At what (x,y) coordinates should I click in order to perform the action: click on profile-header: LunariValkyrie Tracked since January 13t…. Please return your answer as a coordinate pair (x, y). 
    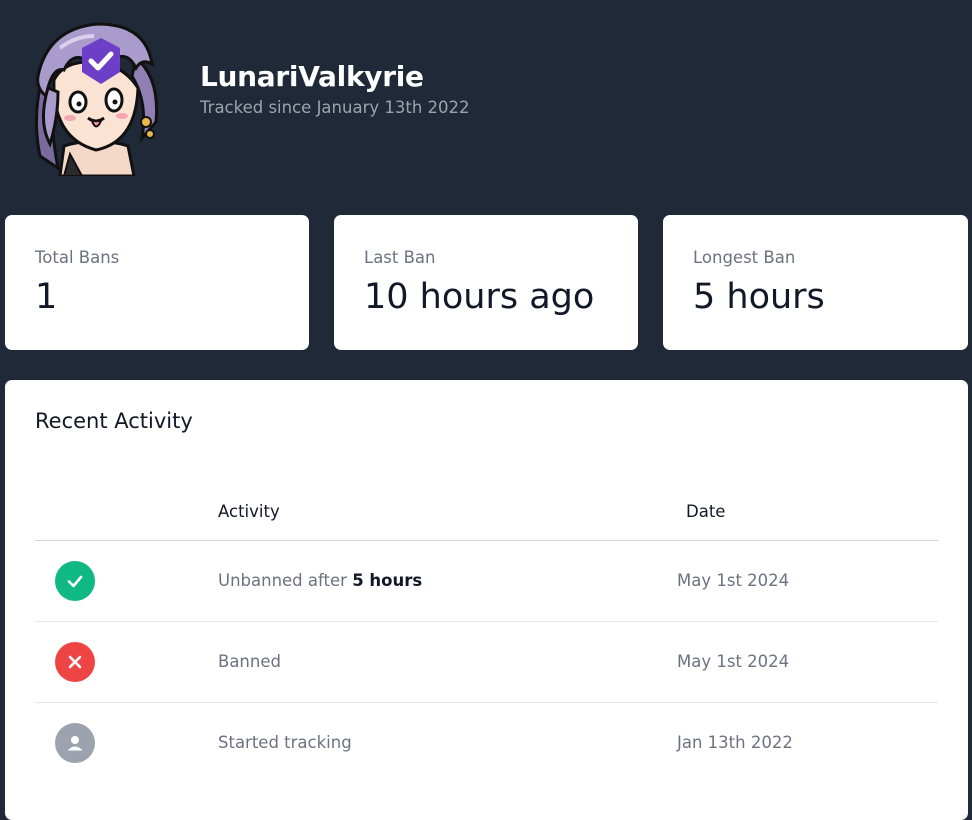
    Looking at the image, I should click on (247, 97).